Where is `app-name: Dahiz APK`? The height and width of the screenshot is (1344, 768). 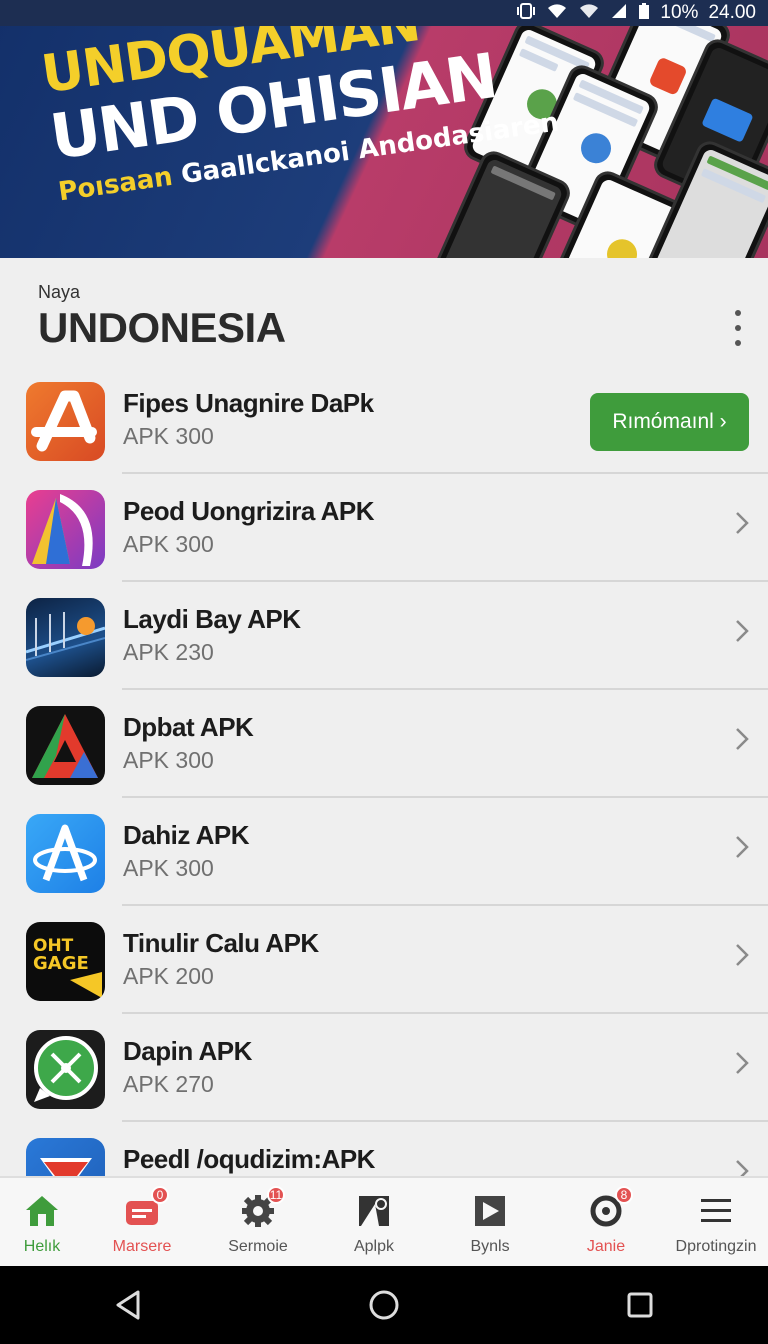 app-name: Dahiz APK is located at coordinates (186, 835).